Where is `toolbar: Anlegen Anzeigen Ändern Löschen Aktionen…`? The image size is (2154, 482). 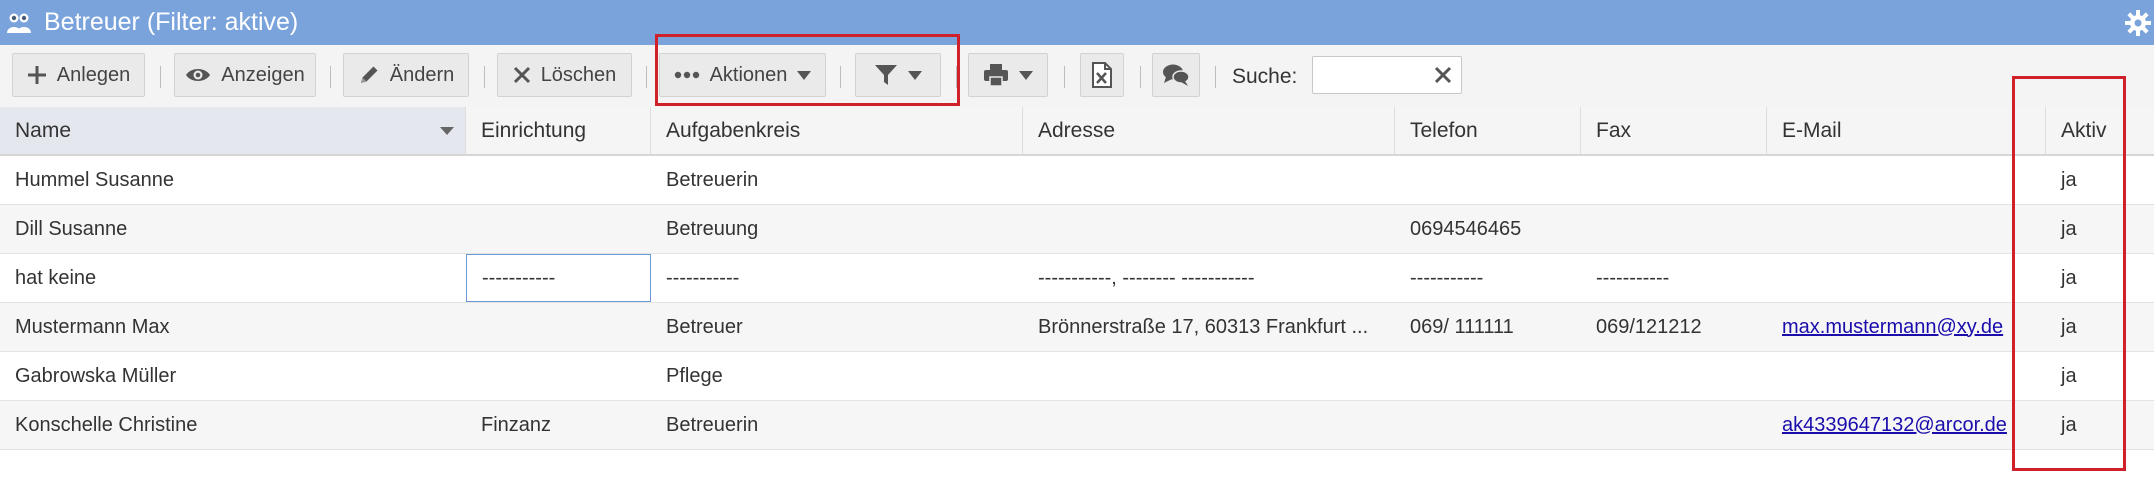
toolbar: Anlegen Anzeigen Ändern Löschen Aktionen… is located at coordinates (1077, 76).